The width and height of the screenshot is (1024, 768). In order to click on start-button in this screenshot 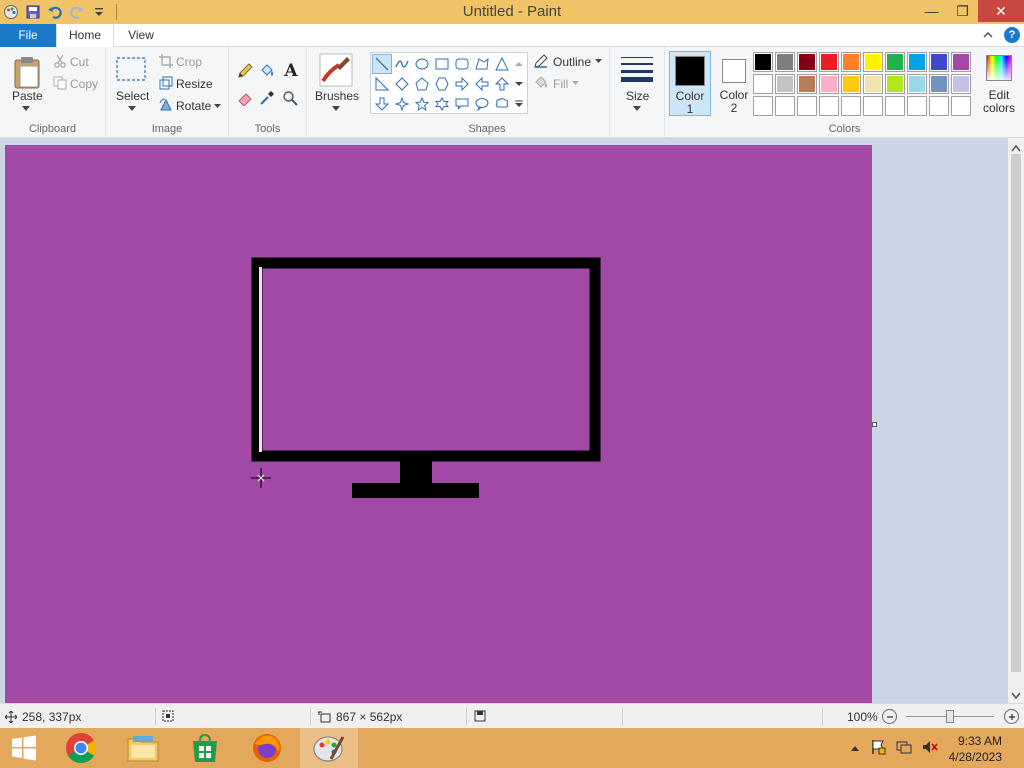, I will do `click(24, 748)`.